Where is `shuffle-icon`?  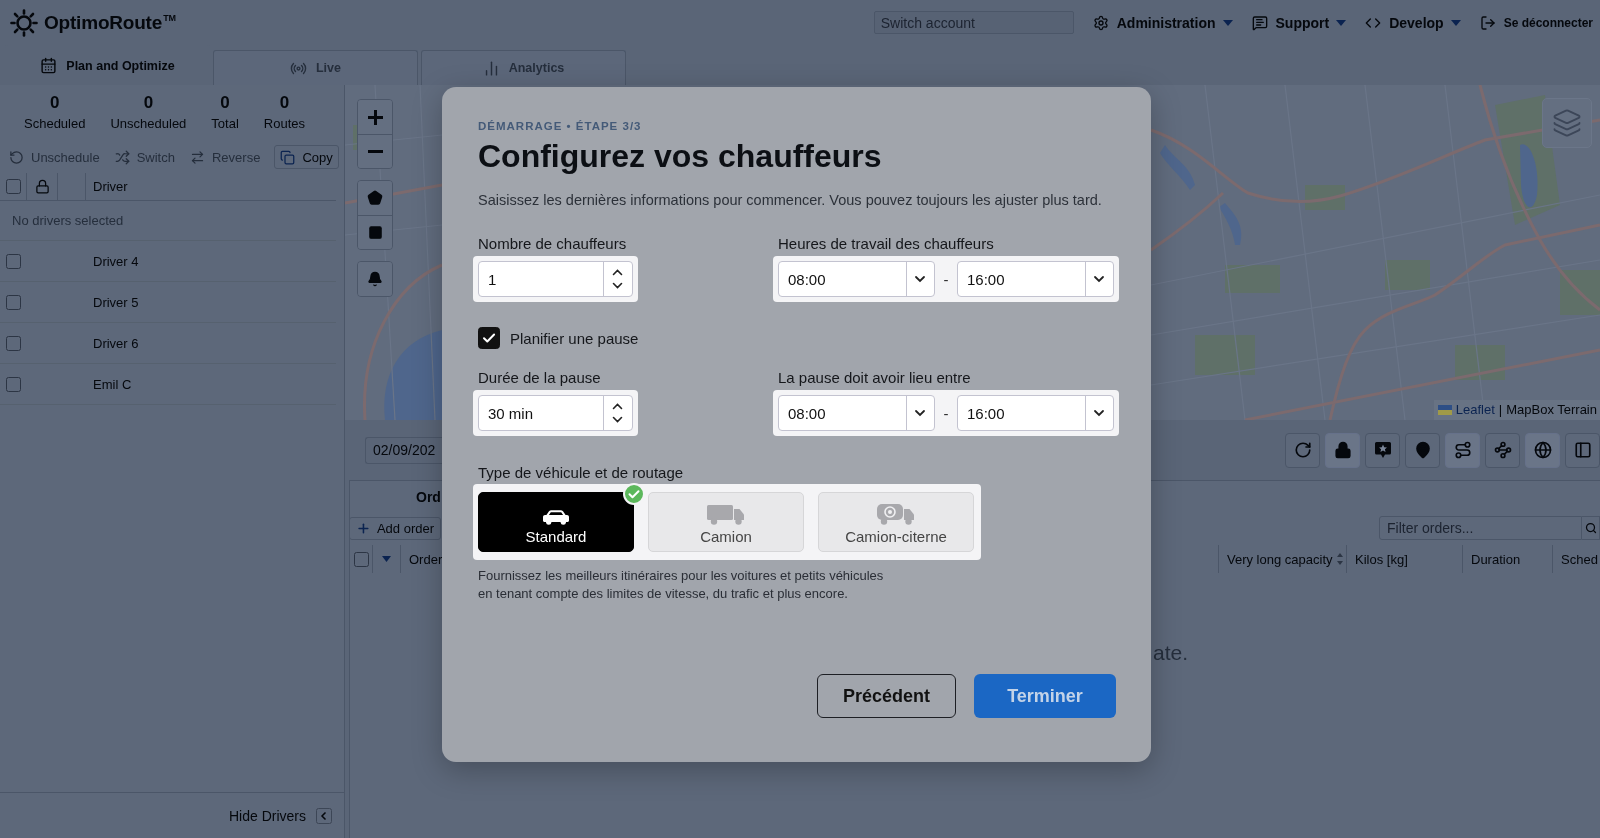 shuffle-icon is located at coordinates (122, 157).